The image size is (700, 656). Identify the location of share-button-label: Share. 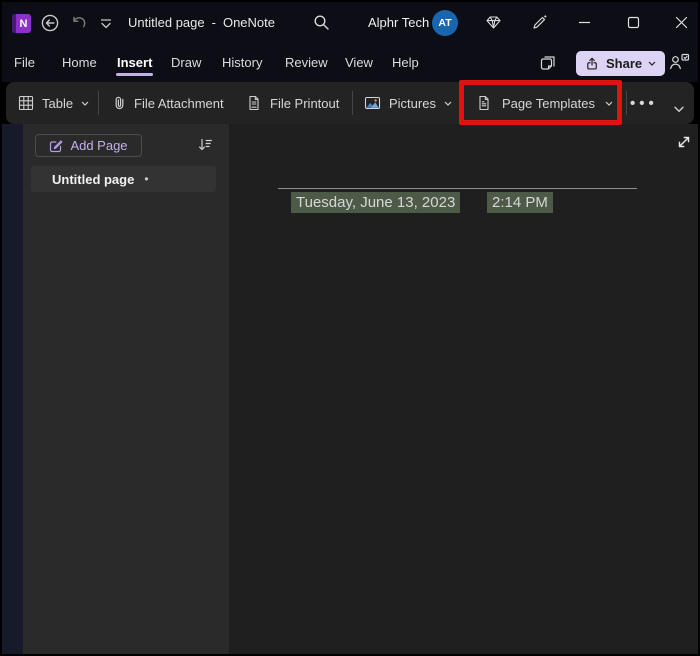
(624, 63).